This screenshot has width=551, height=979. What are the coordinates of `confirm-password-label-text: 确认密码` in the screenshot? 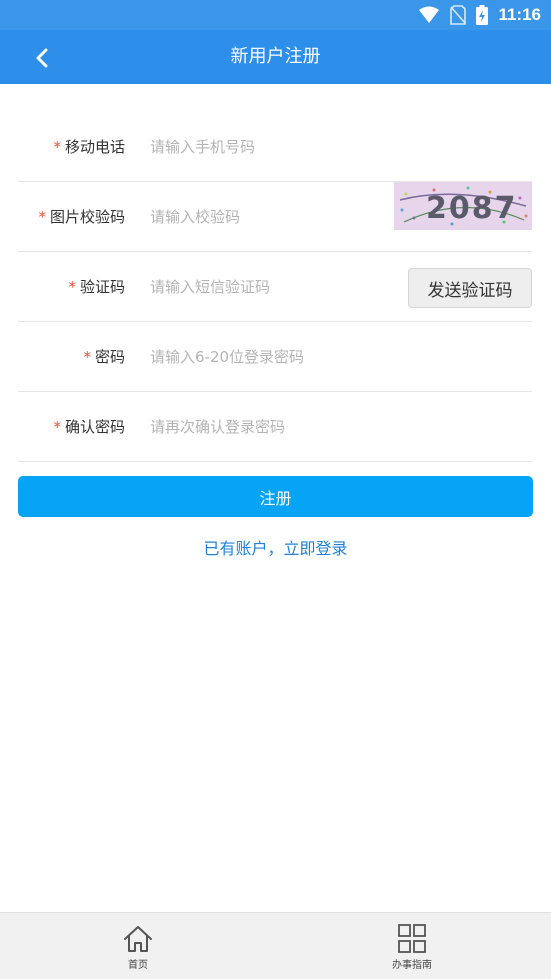 It's located at (94, 427).